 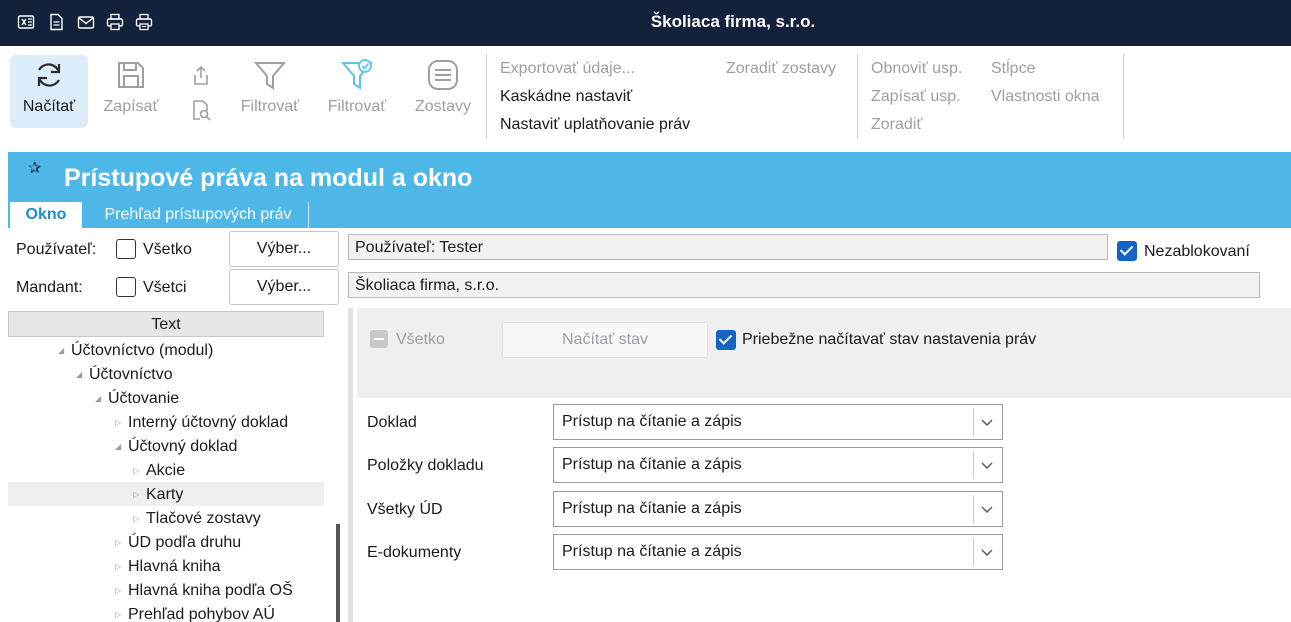 I want to click on write-usp-link: Zapísať usp., so click(x=916, y=97).